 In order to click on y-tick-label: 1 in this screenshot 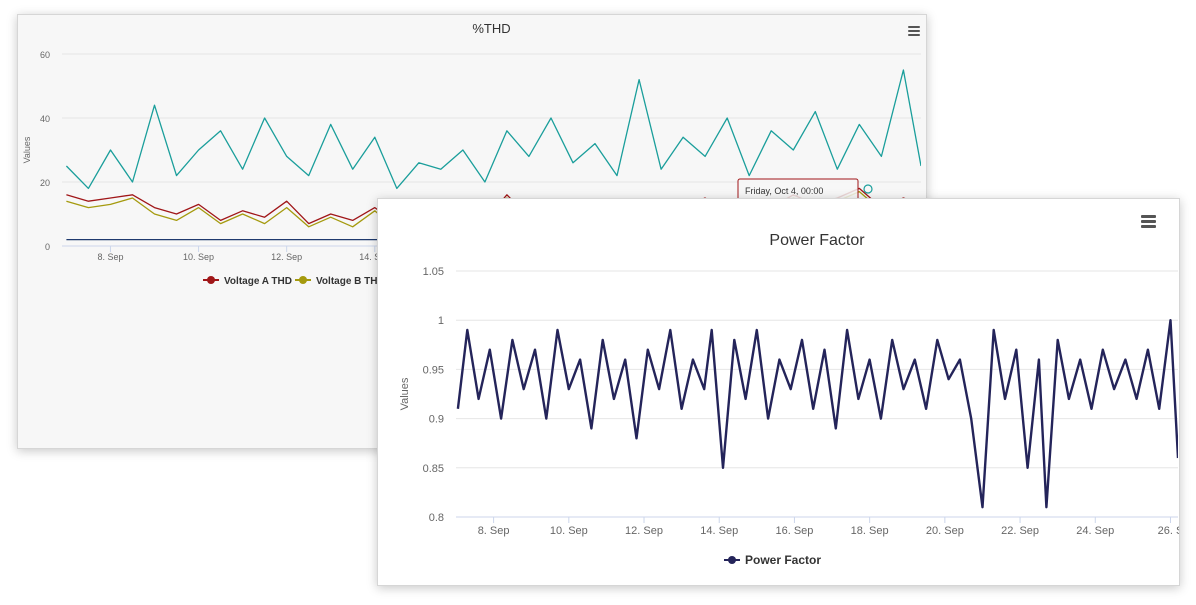, I will do `click(441, 321)`.